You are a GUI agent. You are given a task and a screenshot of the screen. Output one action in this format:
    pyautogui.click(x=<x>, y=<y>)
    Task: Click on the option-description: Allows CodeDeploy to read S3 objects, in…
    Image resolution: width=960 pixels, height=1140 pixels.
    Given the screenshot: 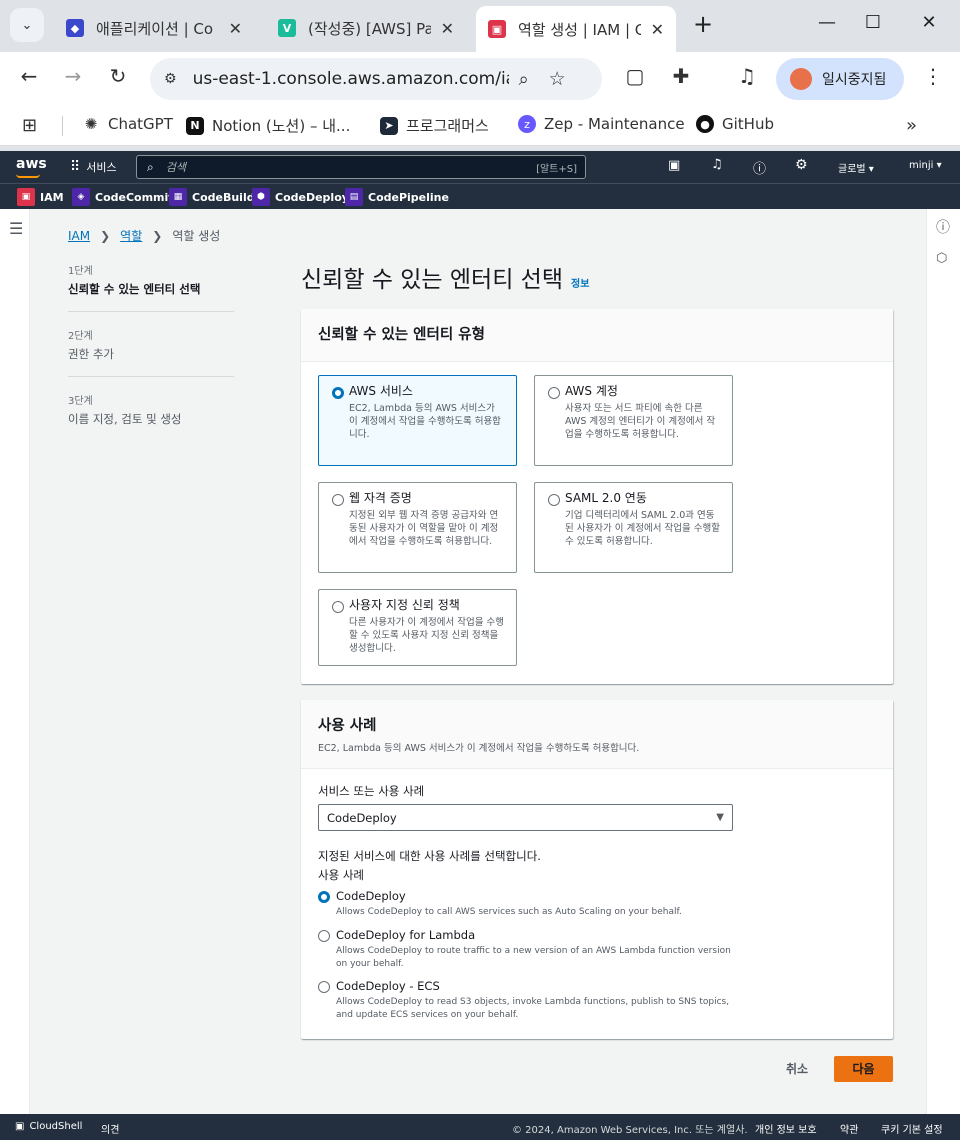 What is the action you would take?
    pyautogui.click(x=533, y=1008)
    